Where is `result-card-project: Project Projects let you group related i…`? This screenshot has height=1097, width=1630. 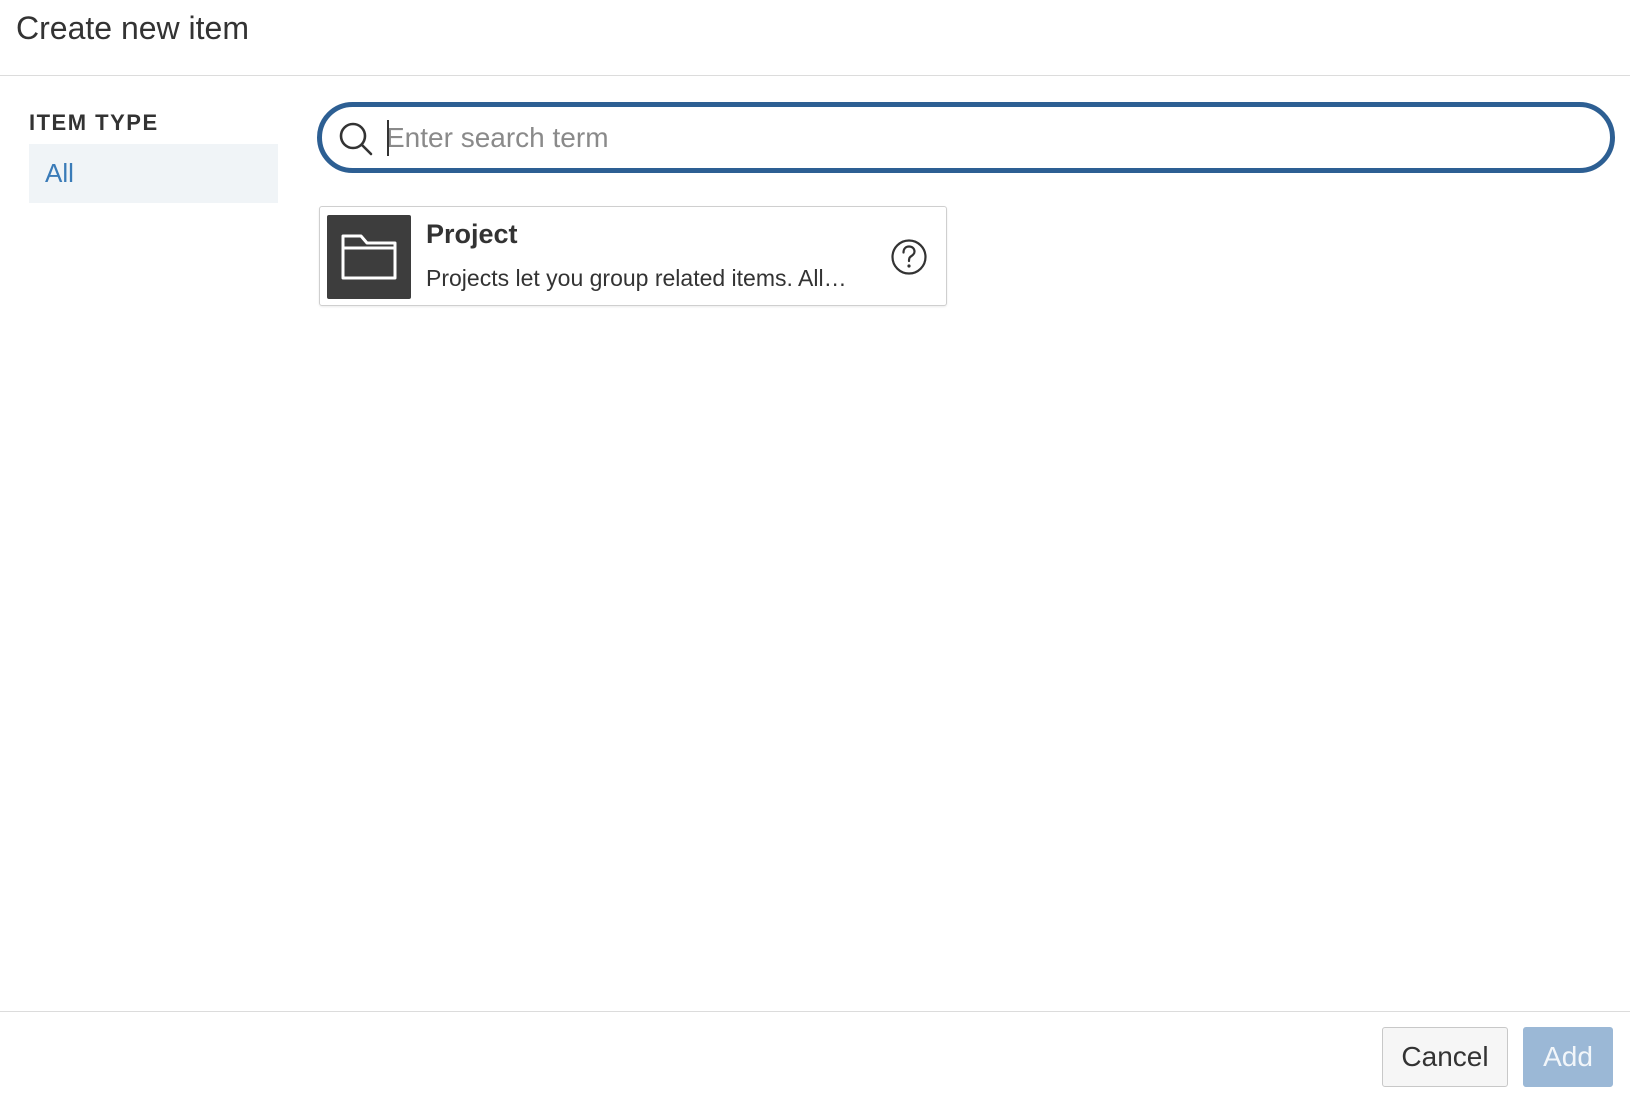 result-card-project: Project Projects let you group related i… is located at coordinates (633, 256).